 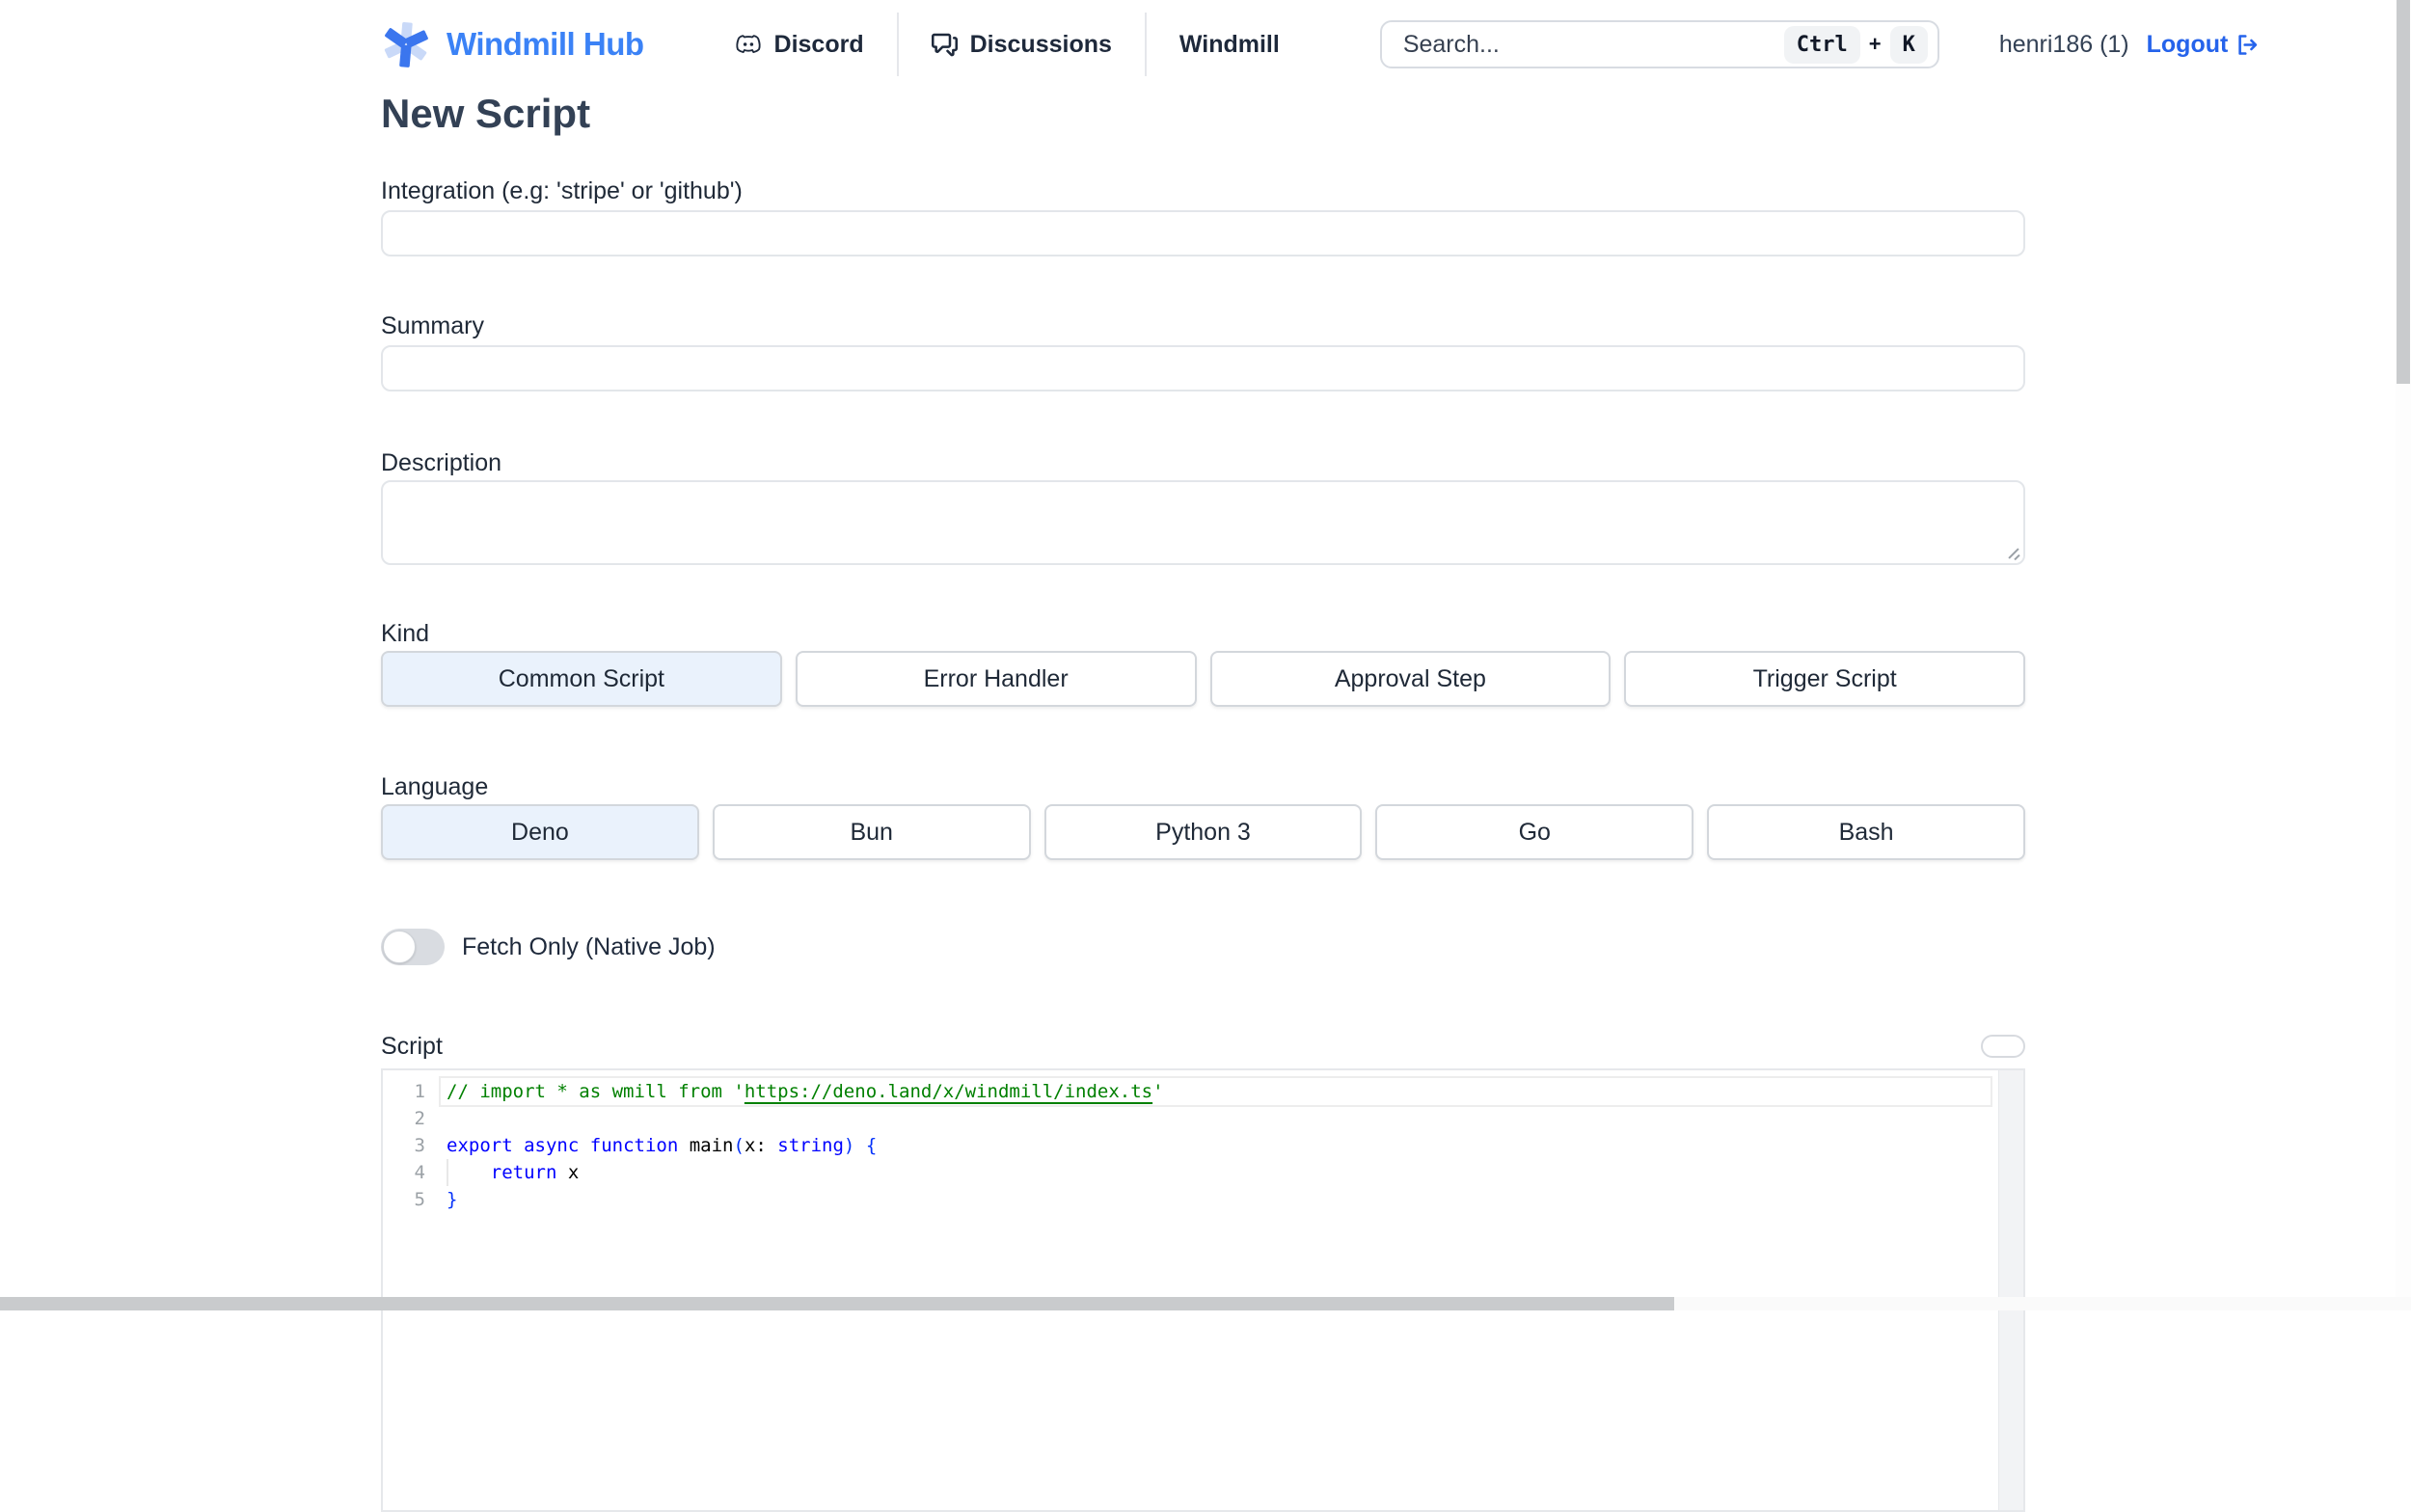 What do you see at coordinates (1203, 1199) in the screenshot?
I see `code-line-5: 5}` at bounding box center [1203, 1199].